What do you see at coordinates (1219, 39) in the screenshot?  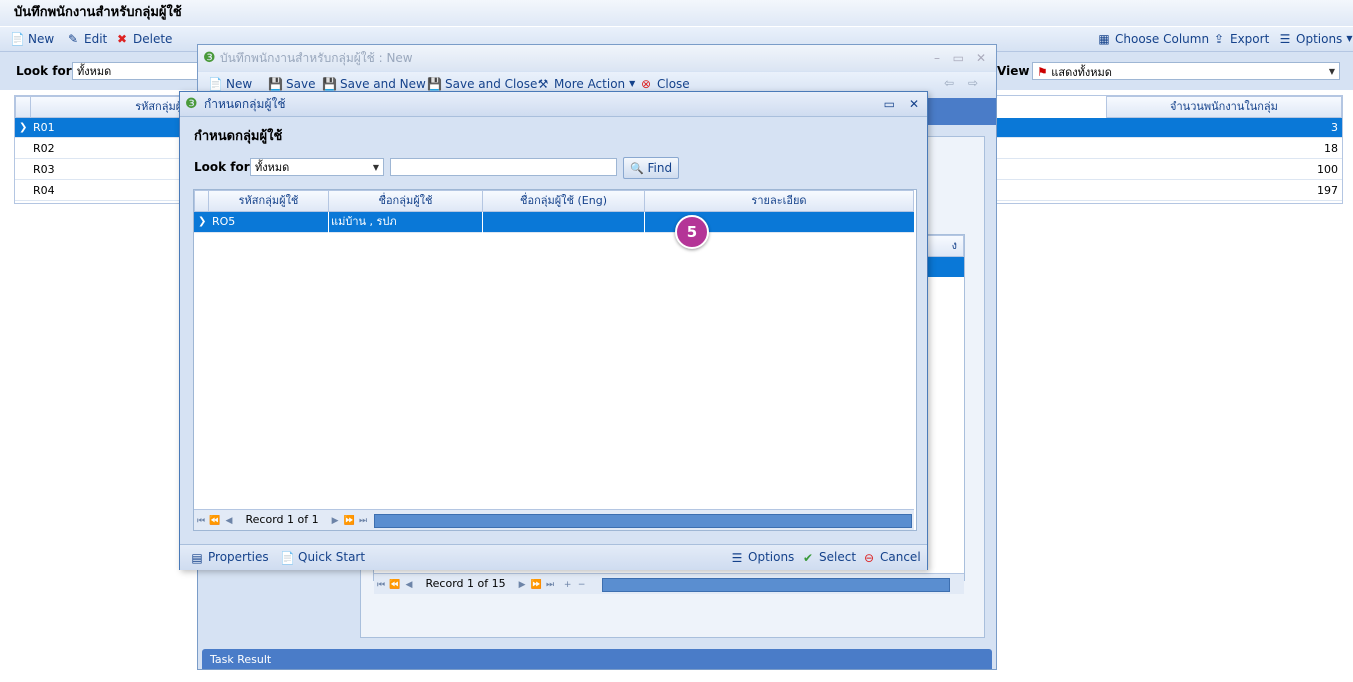 I see `export-icon: ⇪` at bounding box center [1219, 39].